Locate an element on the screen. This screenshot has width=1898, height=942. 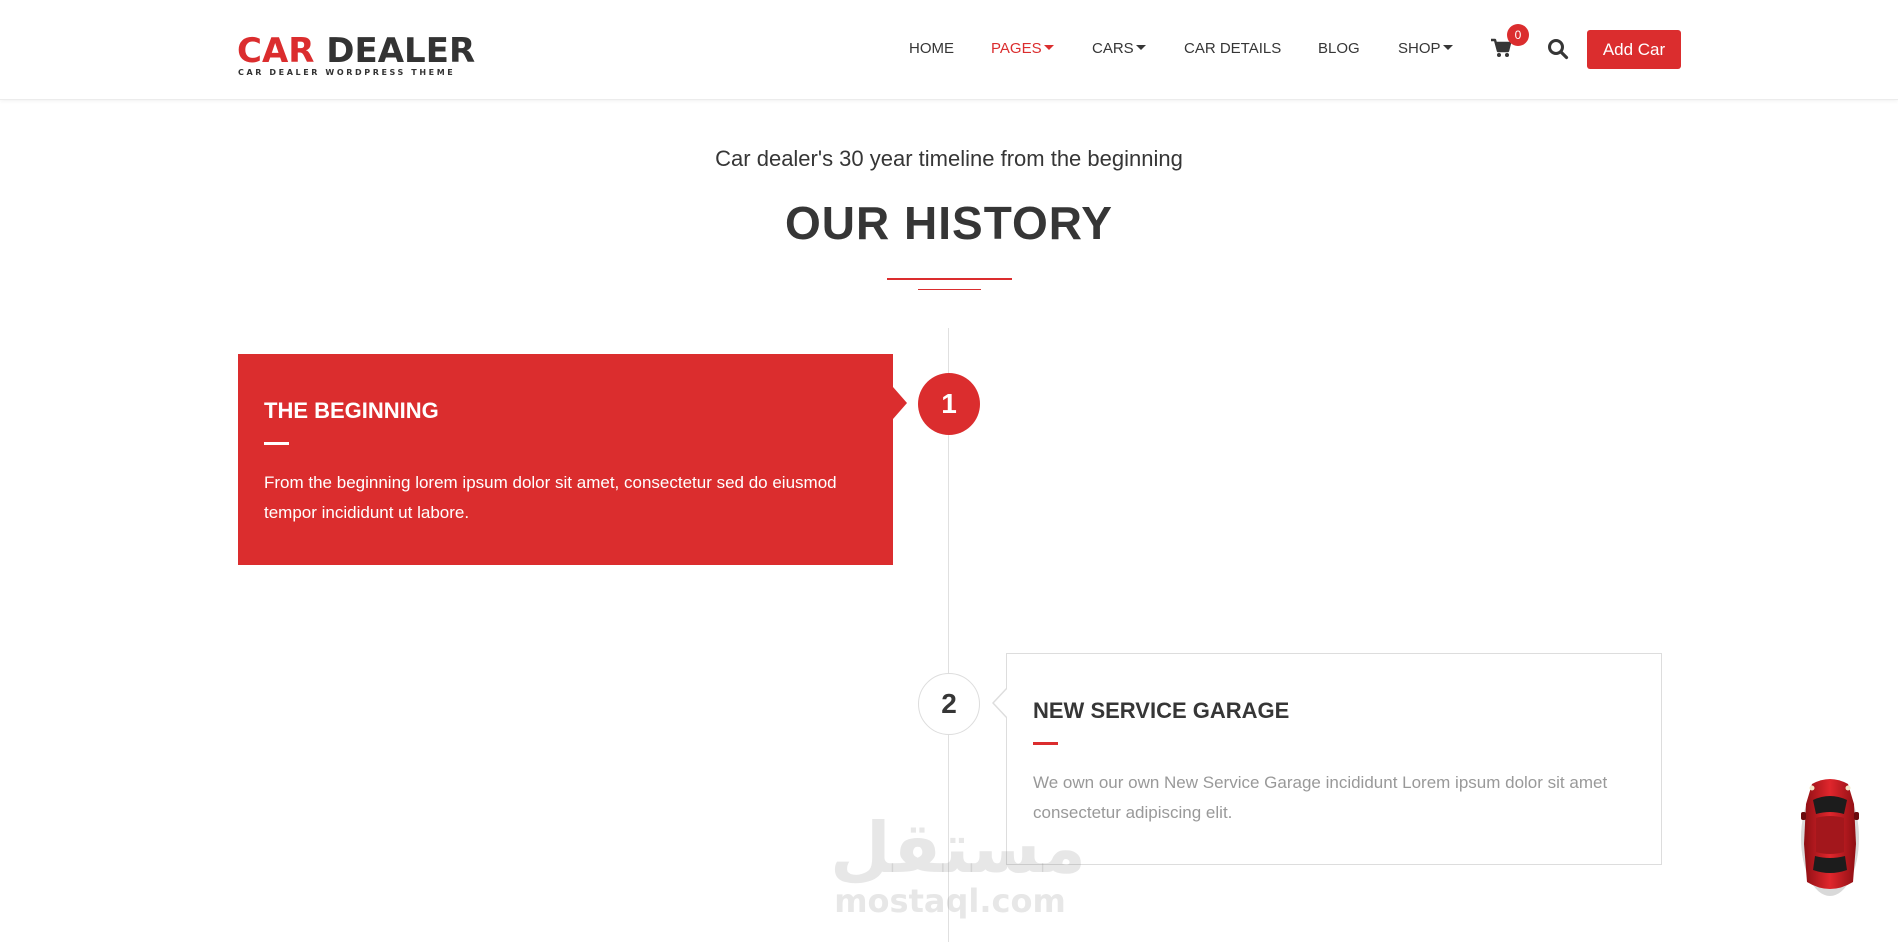
watermark-arabic: مستقل is located at coordinates (958, 848).